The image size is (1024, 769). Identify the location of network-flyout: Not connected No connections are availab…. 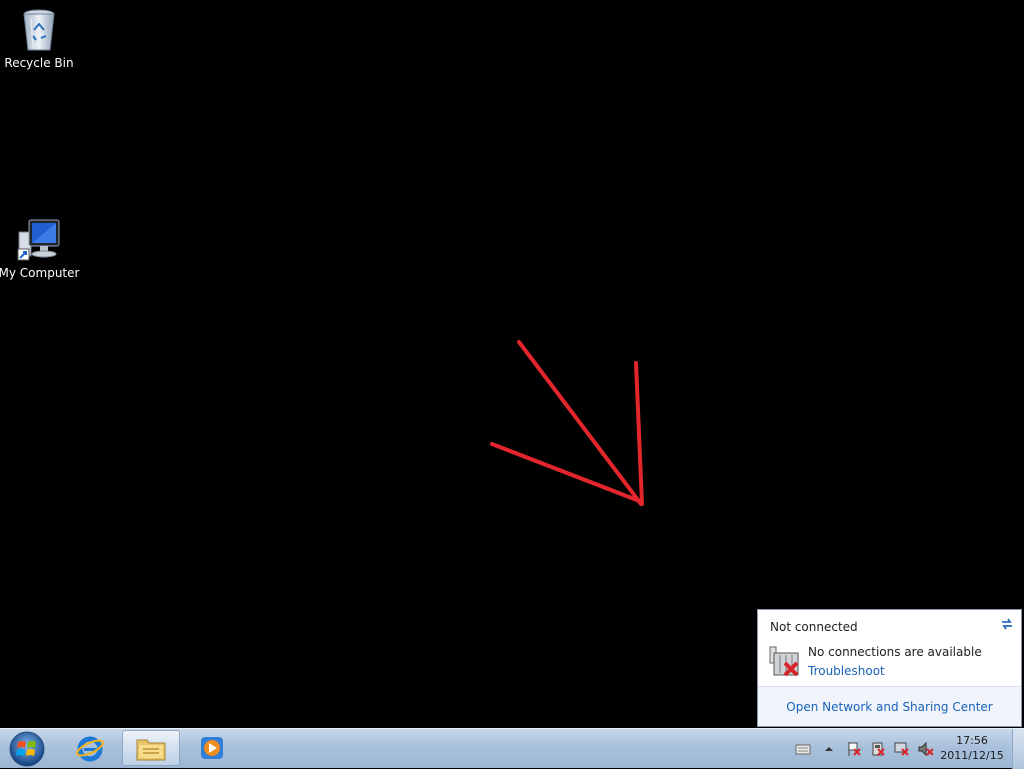
(889, 668).